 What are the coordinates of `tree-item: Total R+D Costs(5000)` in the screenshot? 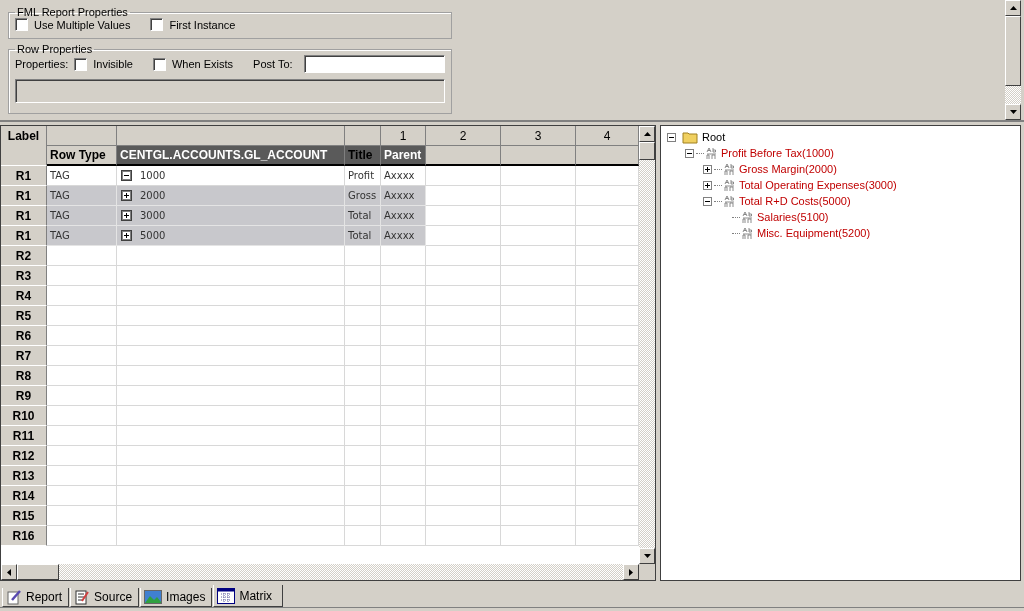 It's located at (795, 201).